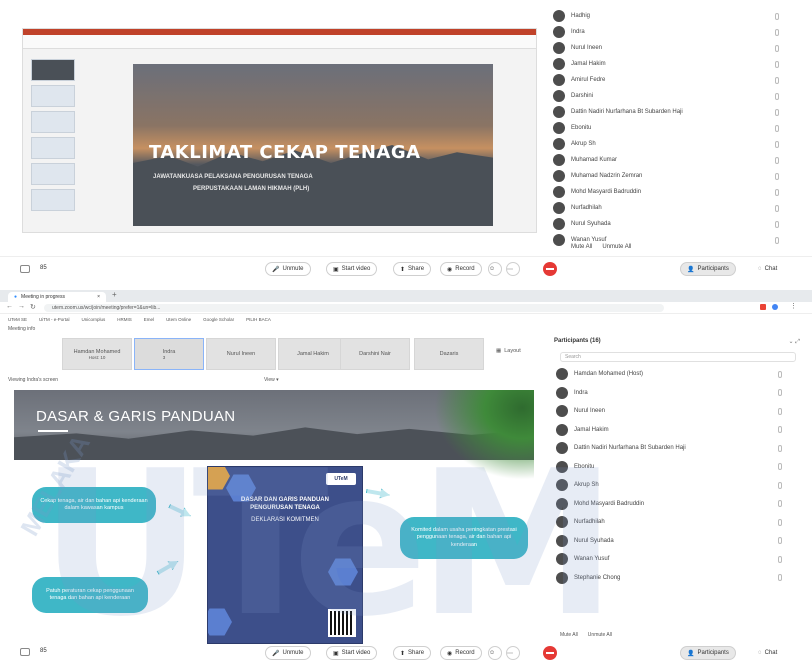 The width and height of the screenshot is (812, 661). Describe the element at coordinates (149, 319) in the screenshot. I see `bookmark: Emel` at that location.